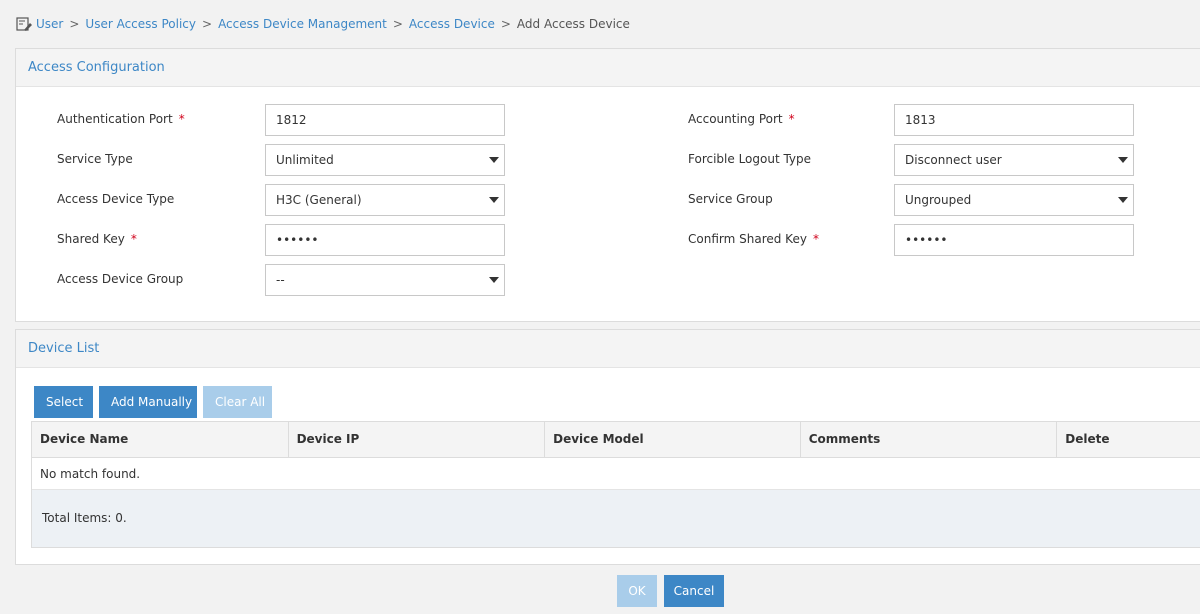  What do you see at coordinates (616, 518) in the screenshot?
I see `total-items: Total Items: 0.` at bounding box center [616, 518].